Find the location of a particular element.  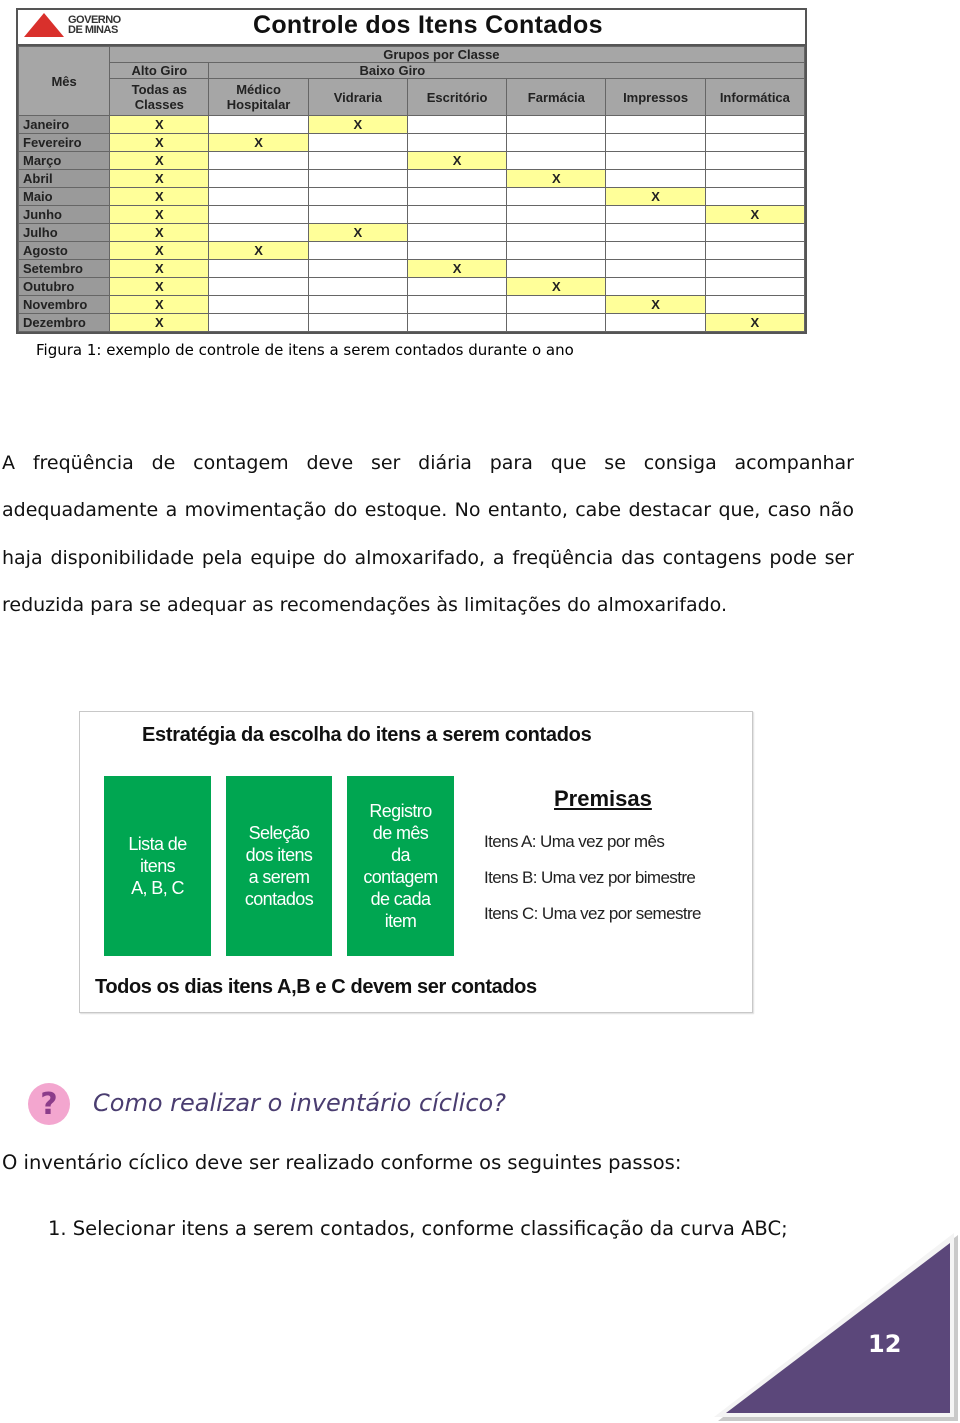

page-number-badge is located at coordinates (836, 1327).